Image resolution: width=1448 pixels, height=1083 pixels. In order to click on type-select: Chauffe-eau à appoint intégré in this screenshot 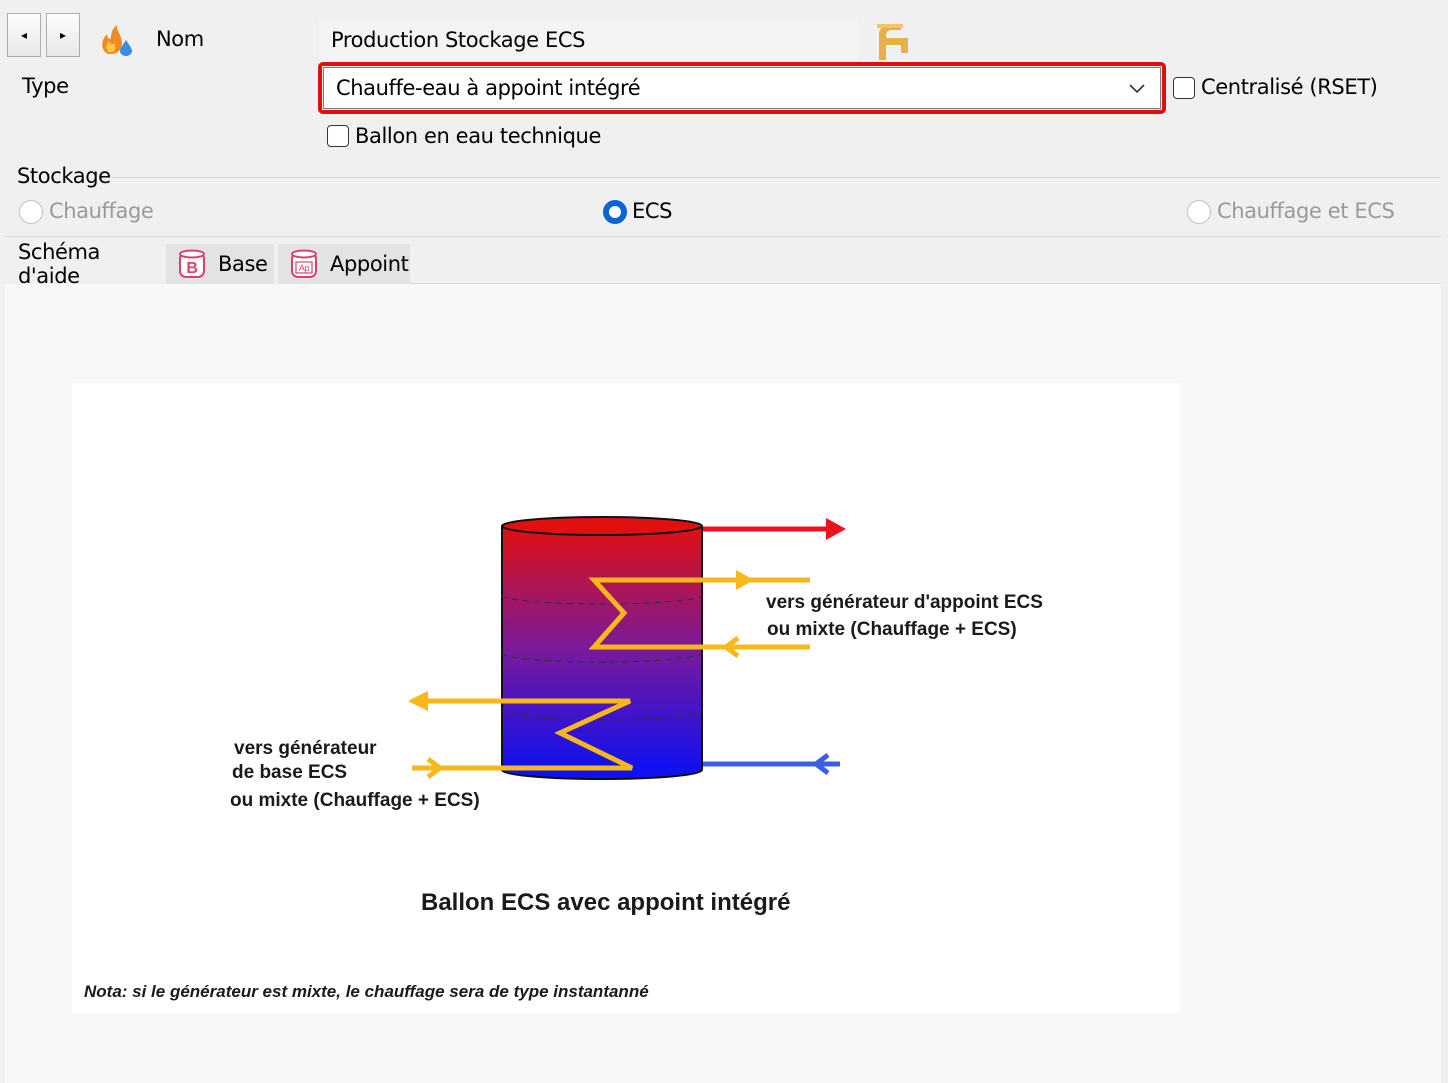, I will do `click(742, 88)`.